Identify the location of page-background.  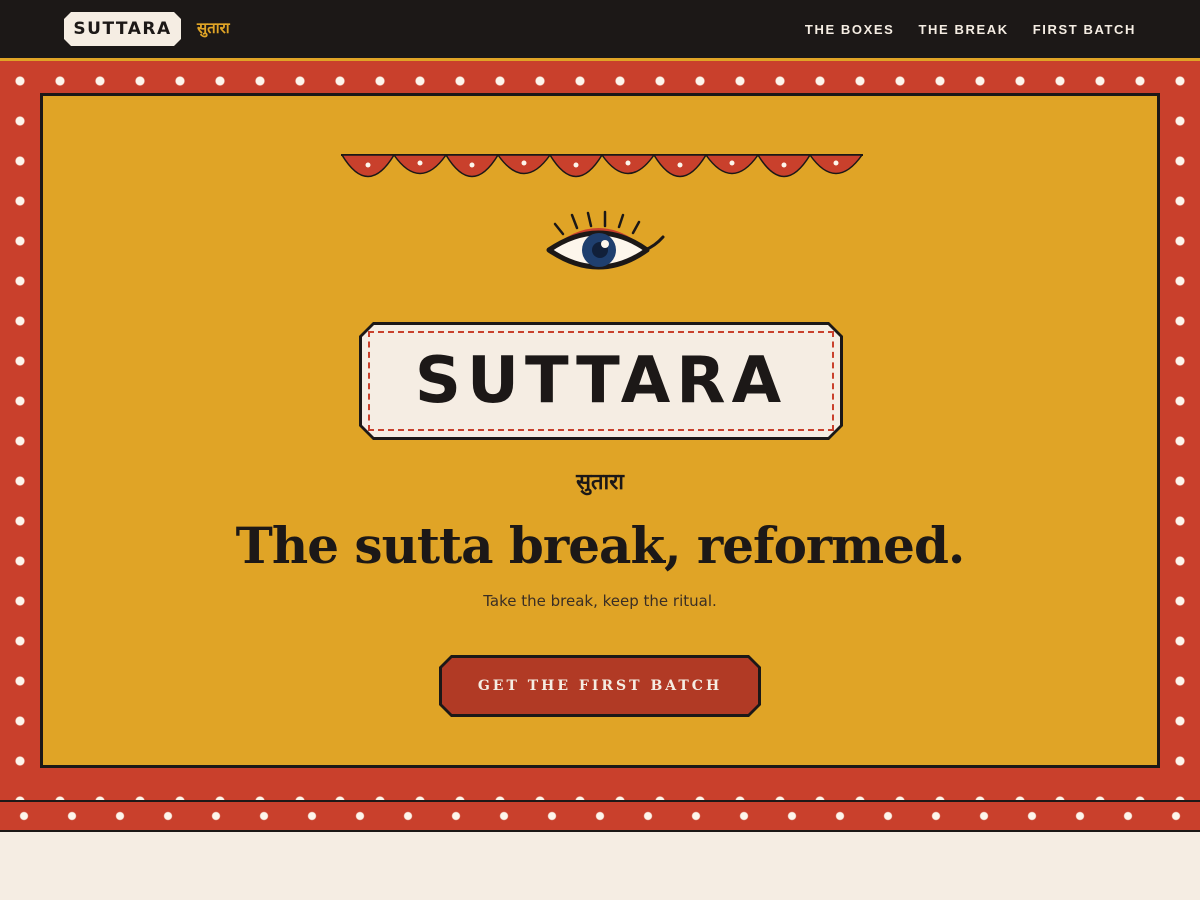
(600, 866).